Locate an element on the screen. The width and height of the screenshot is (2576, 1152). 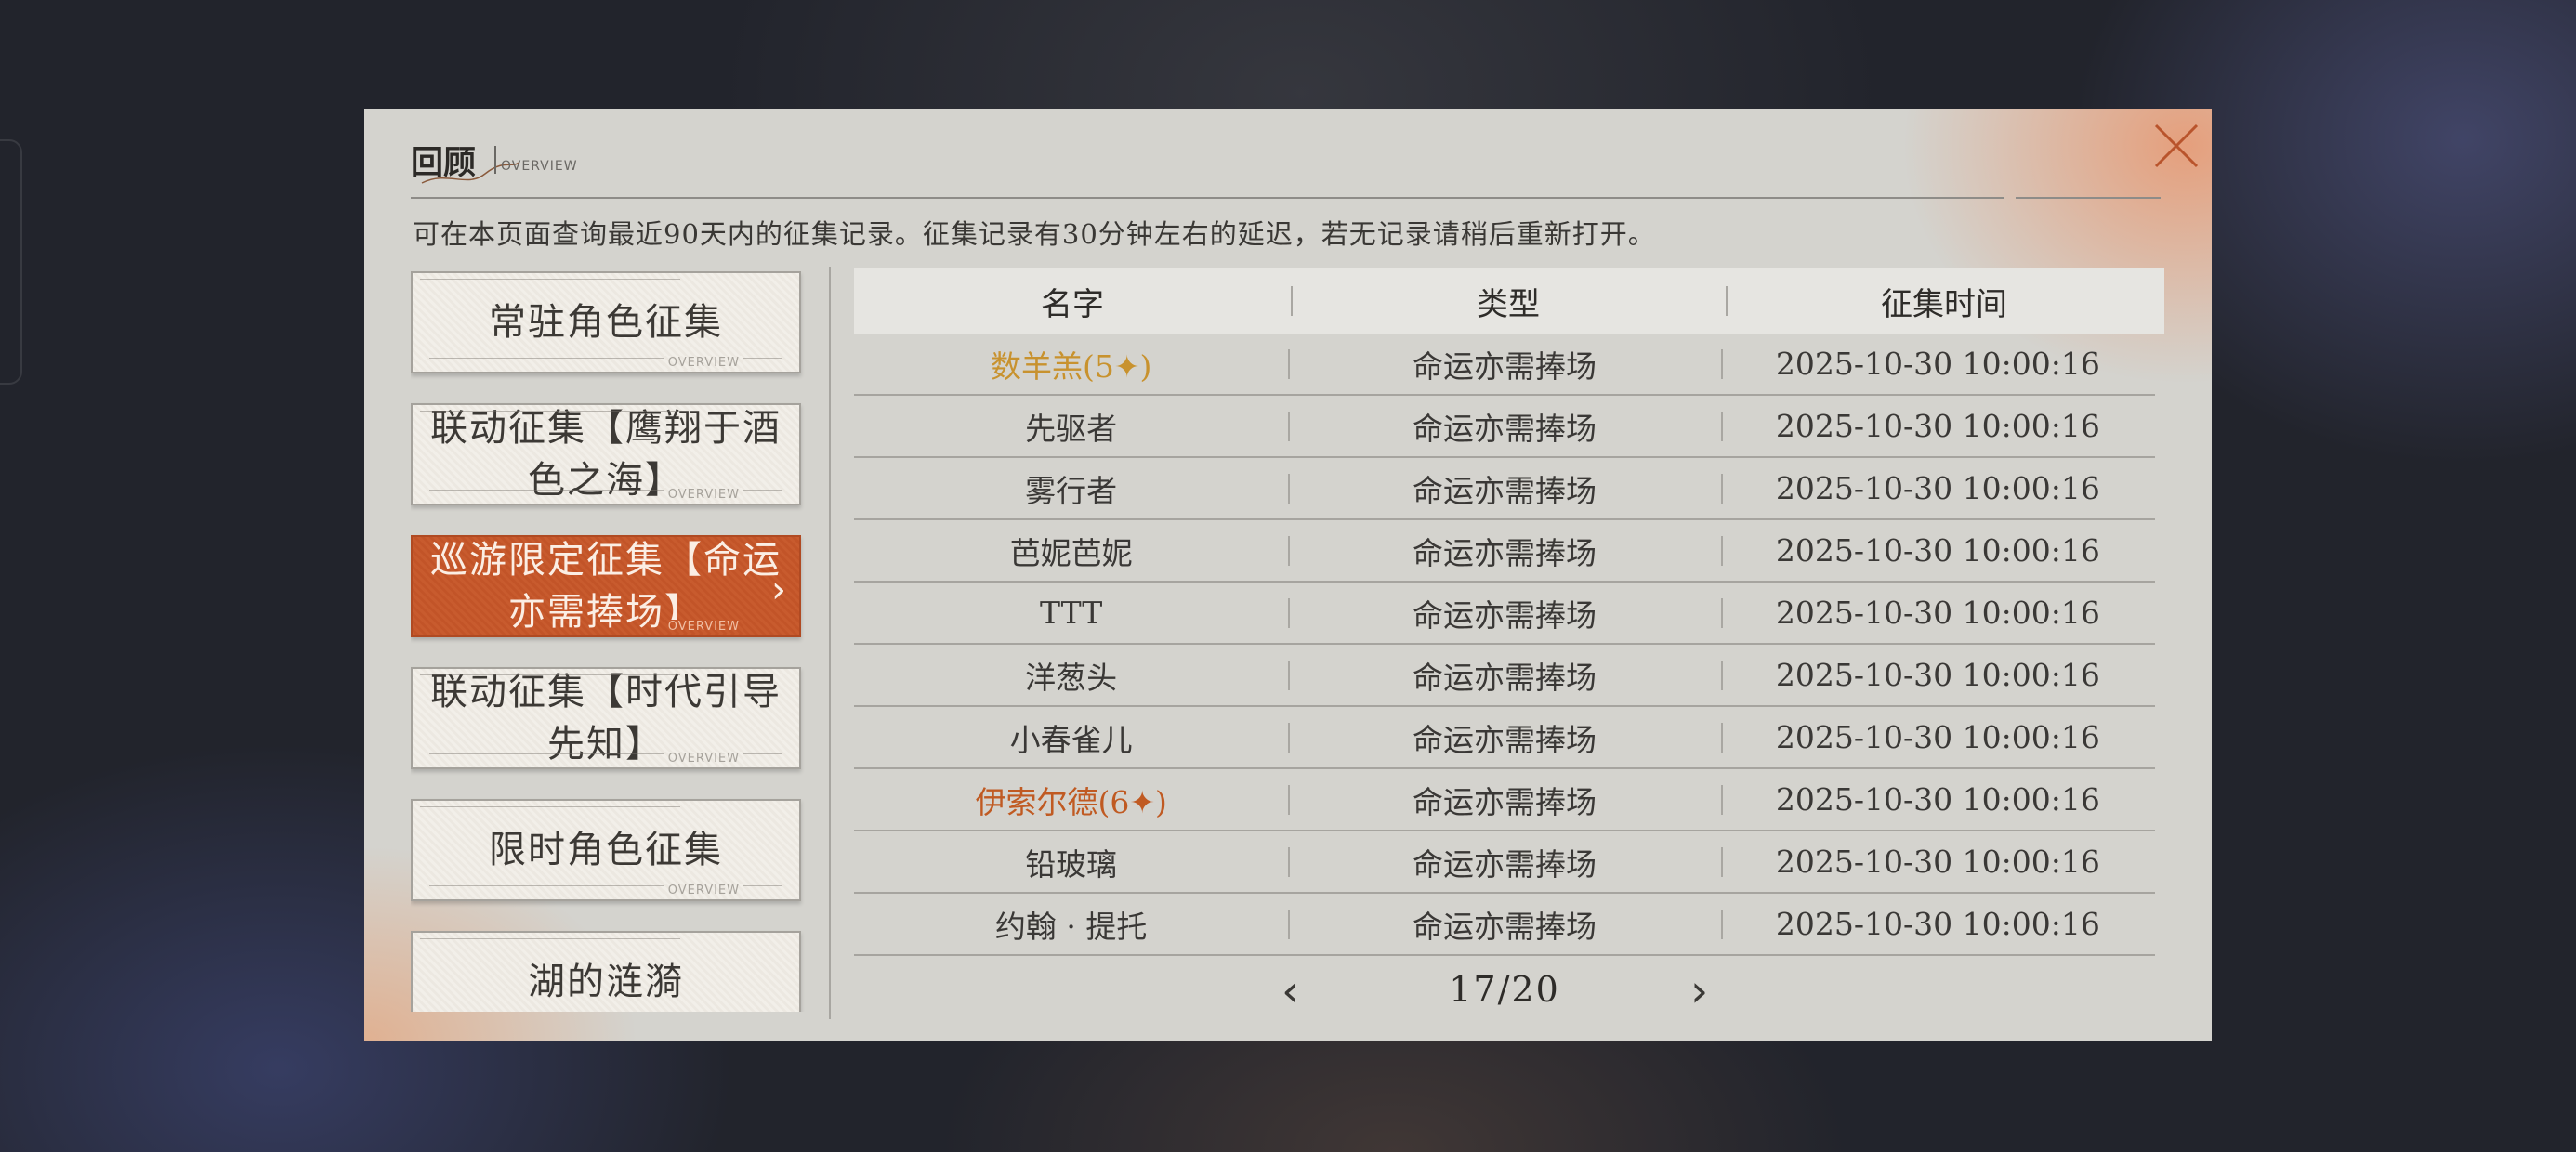
category-card: 湖的涟漪OVERVIEW is located at coordinates (606, 971).